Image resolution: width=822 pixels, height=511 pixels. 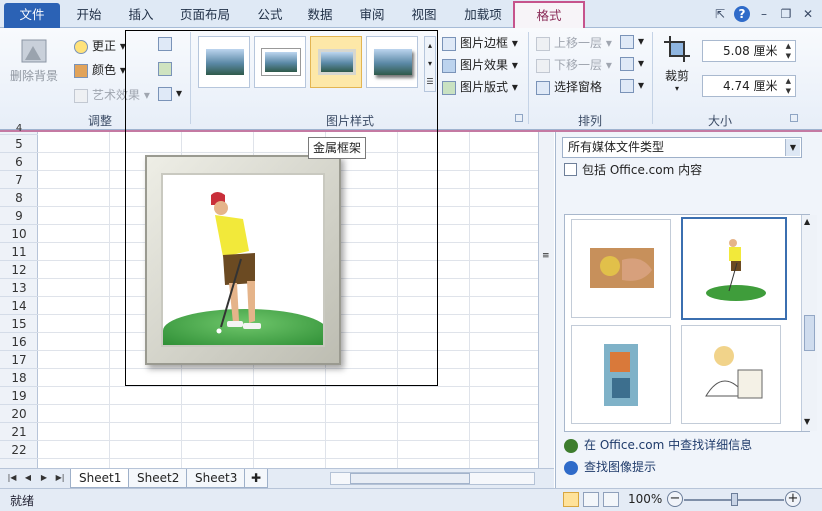 I want to click on clip-thumbnail-selected, so click(x=734, y=268).